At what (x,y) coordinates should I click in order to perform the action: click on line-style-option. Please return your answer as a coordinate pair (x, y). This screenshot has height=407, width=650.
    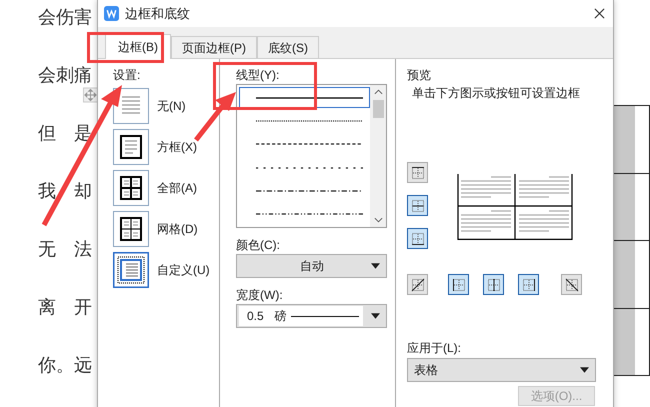
    Looking at the image, I should click on (304, 97).